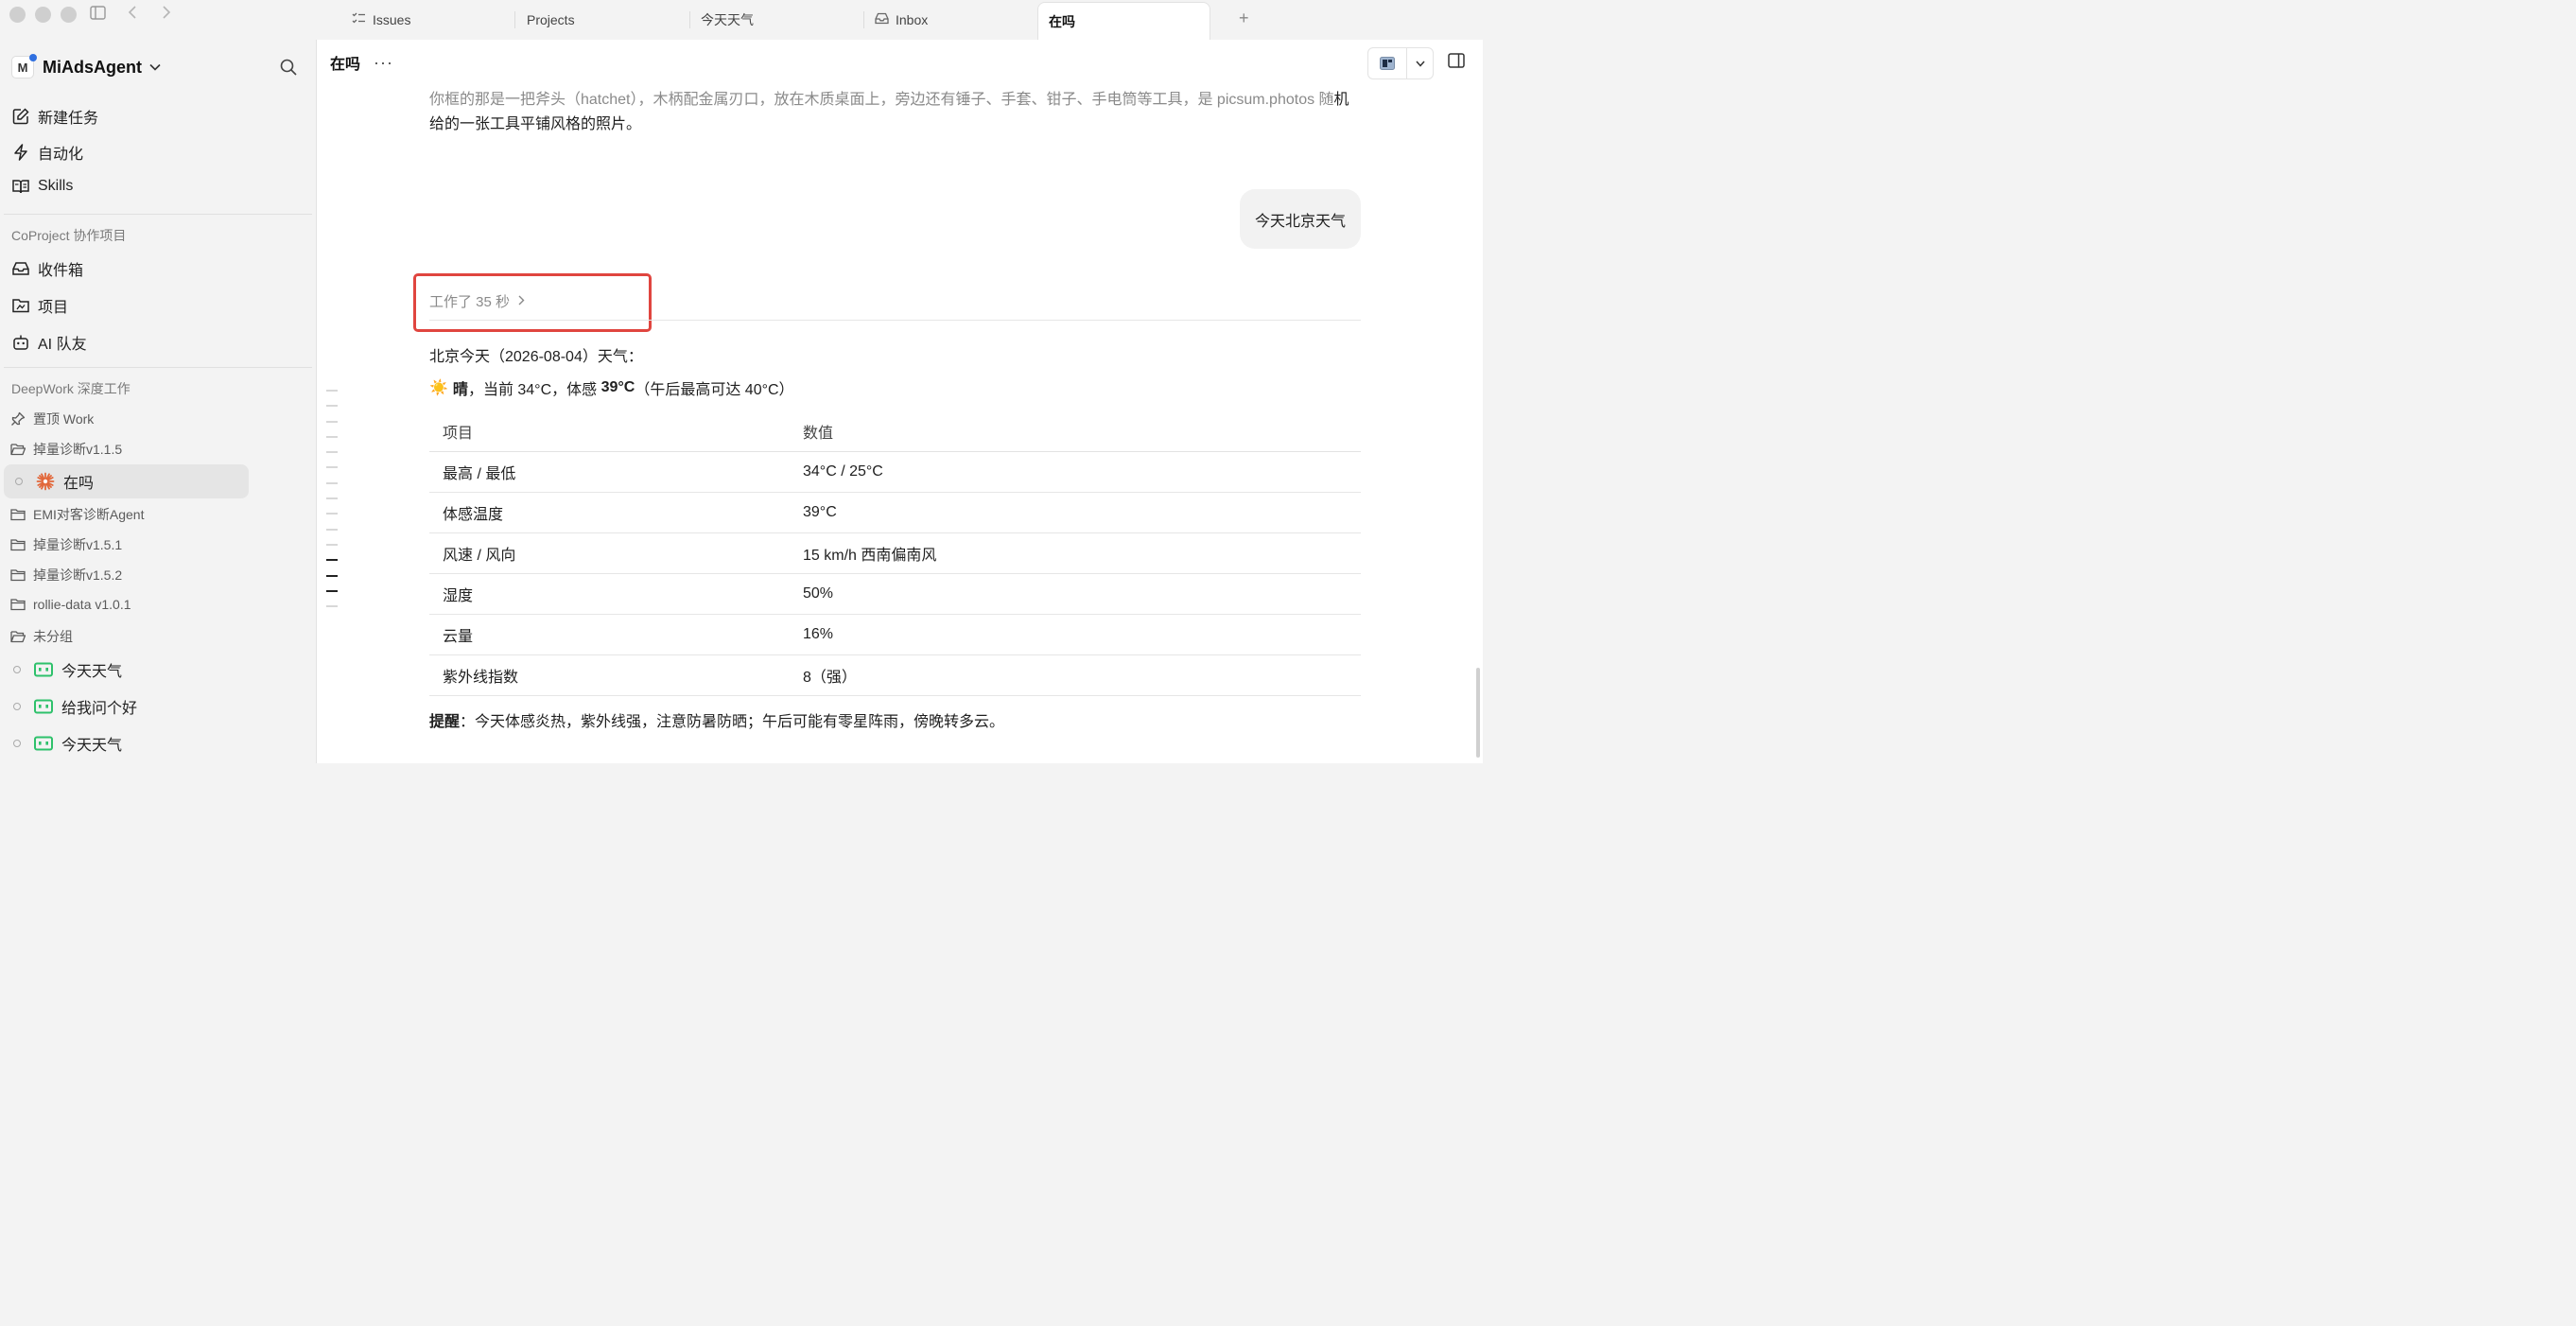 Image resolution: width=2576 pixels, height=1326 pixels. Describe the element at coordinates (66, 544) in the screenshot. I see `sidebar-folder: 掉量诊断v1.5.1` at that location.